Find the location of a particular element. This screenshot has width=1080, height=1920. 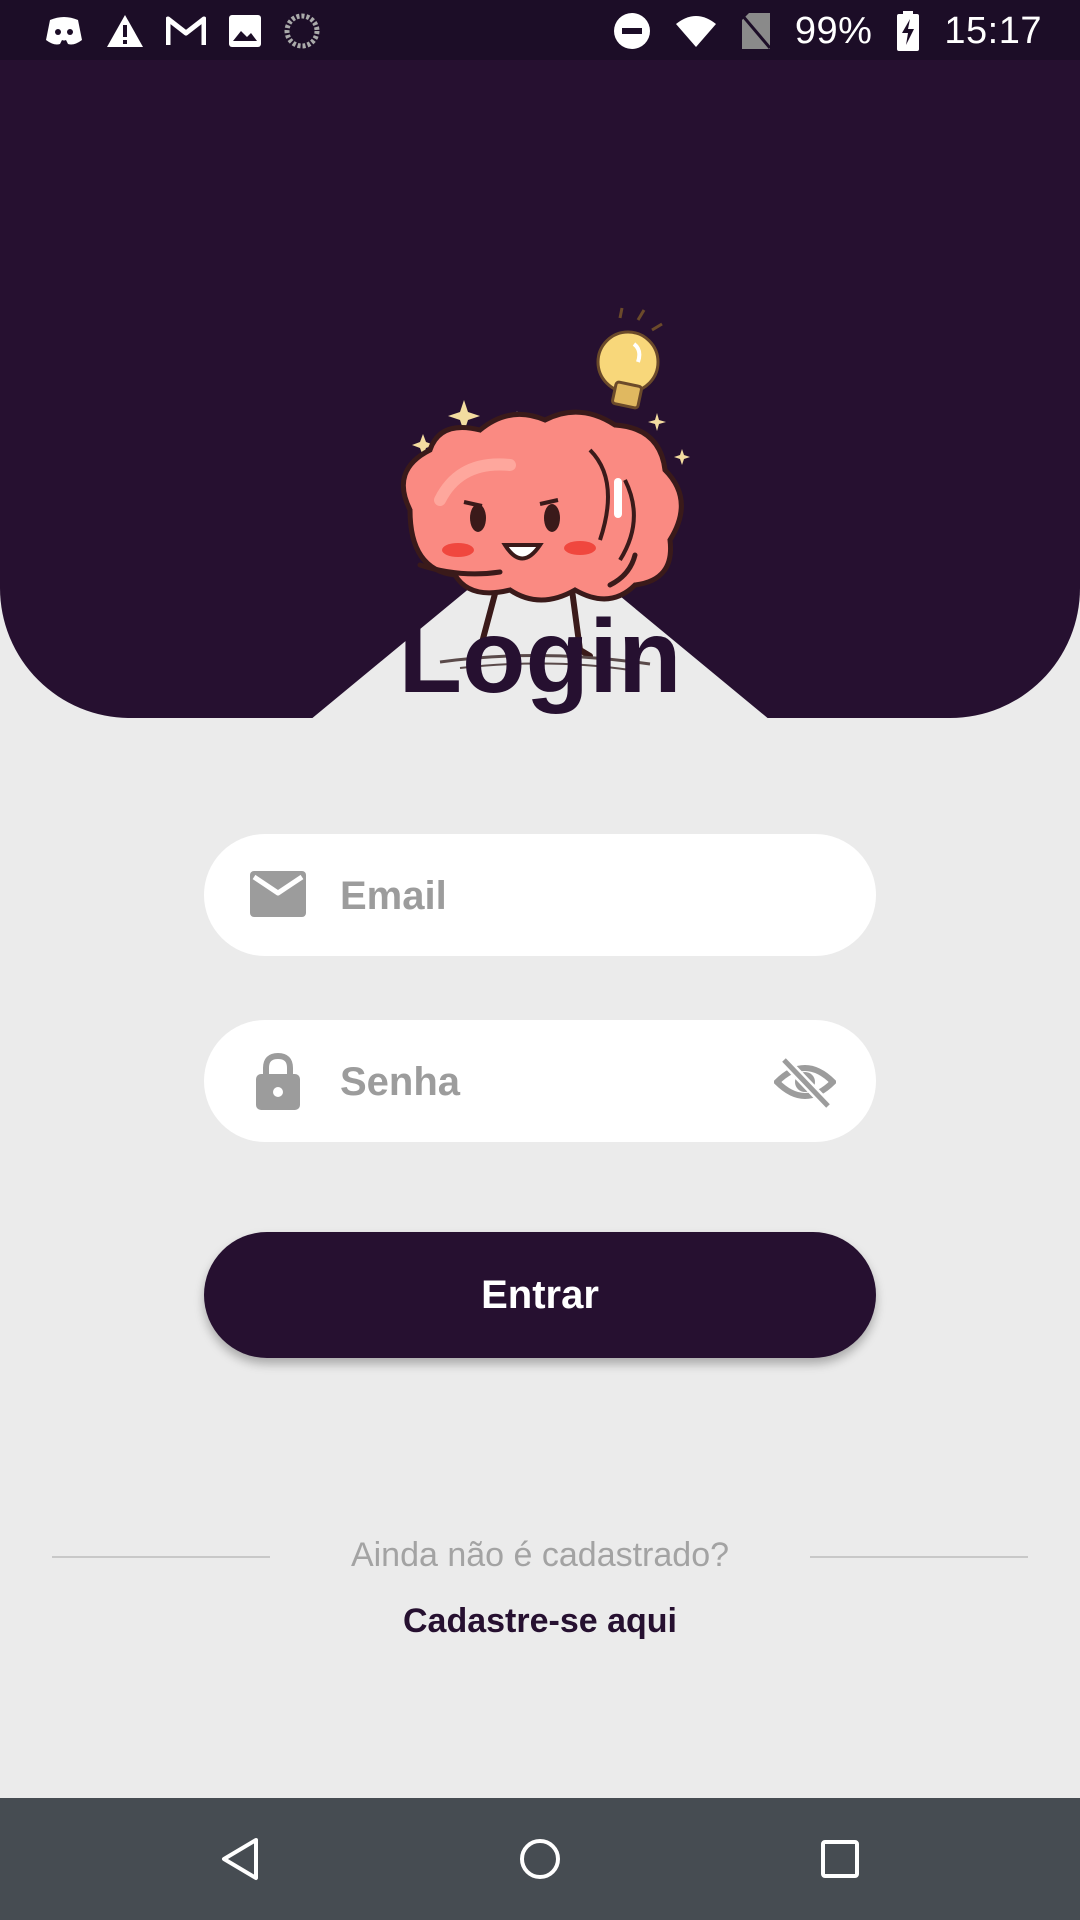

status-bar-system: 99% 15:17 is located at coordinates (827, 31).